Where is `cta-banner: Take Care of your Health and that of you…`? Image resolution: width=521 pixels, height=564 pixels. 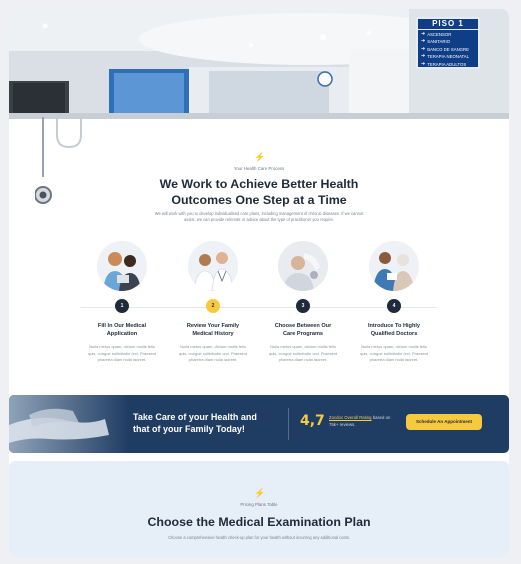 cta-banner: Take Care of your Health and that of you… is located at coordinates (259, 424).